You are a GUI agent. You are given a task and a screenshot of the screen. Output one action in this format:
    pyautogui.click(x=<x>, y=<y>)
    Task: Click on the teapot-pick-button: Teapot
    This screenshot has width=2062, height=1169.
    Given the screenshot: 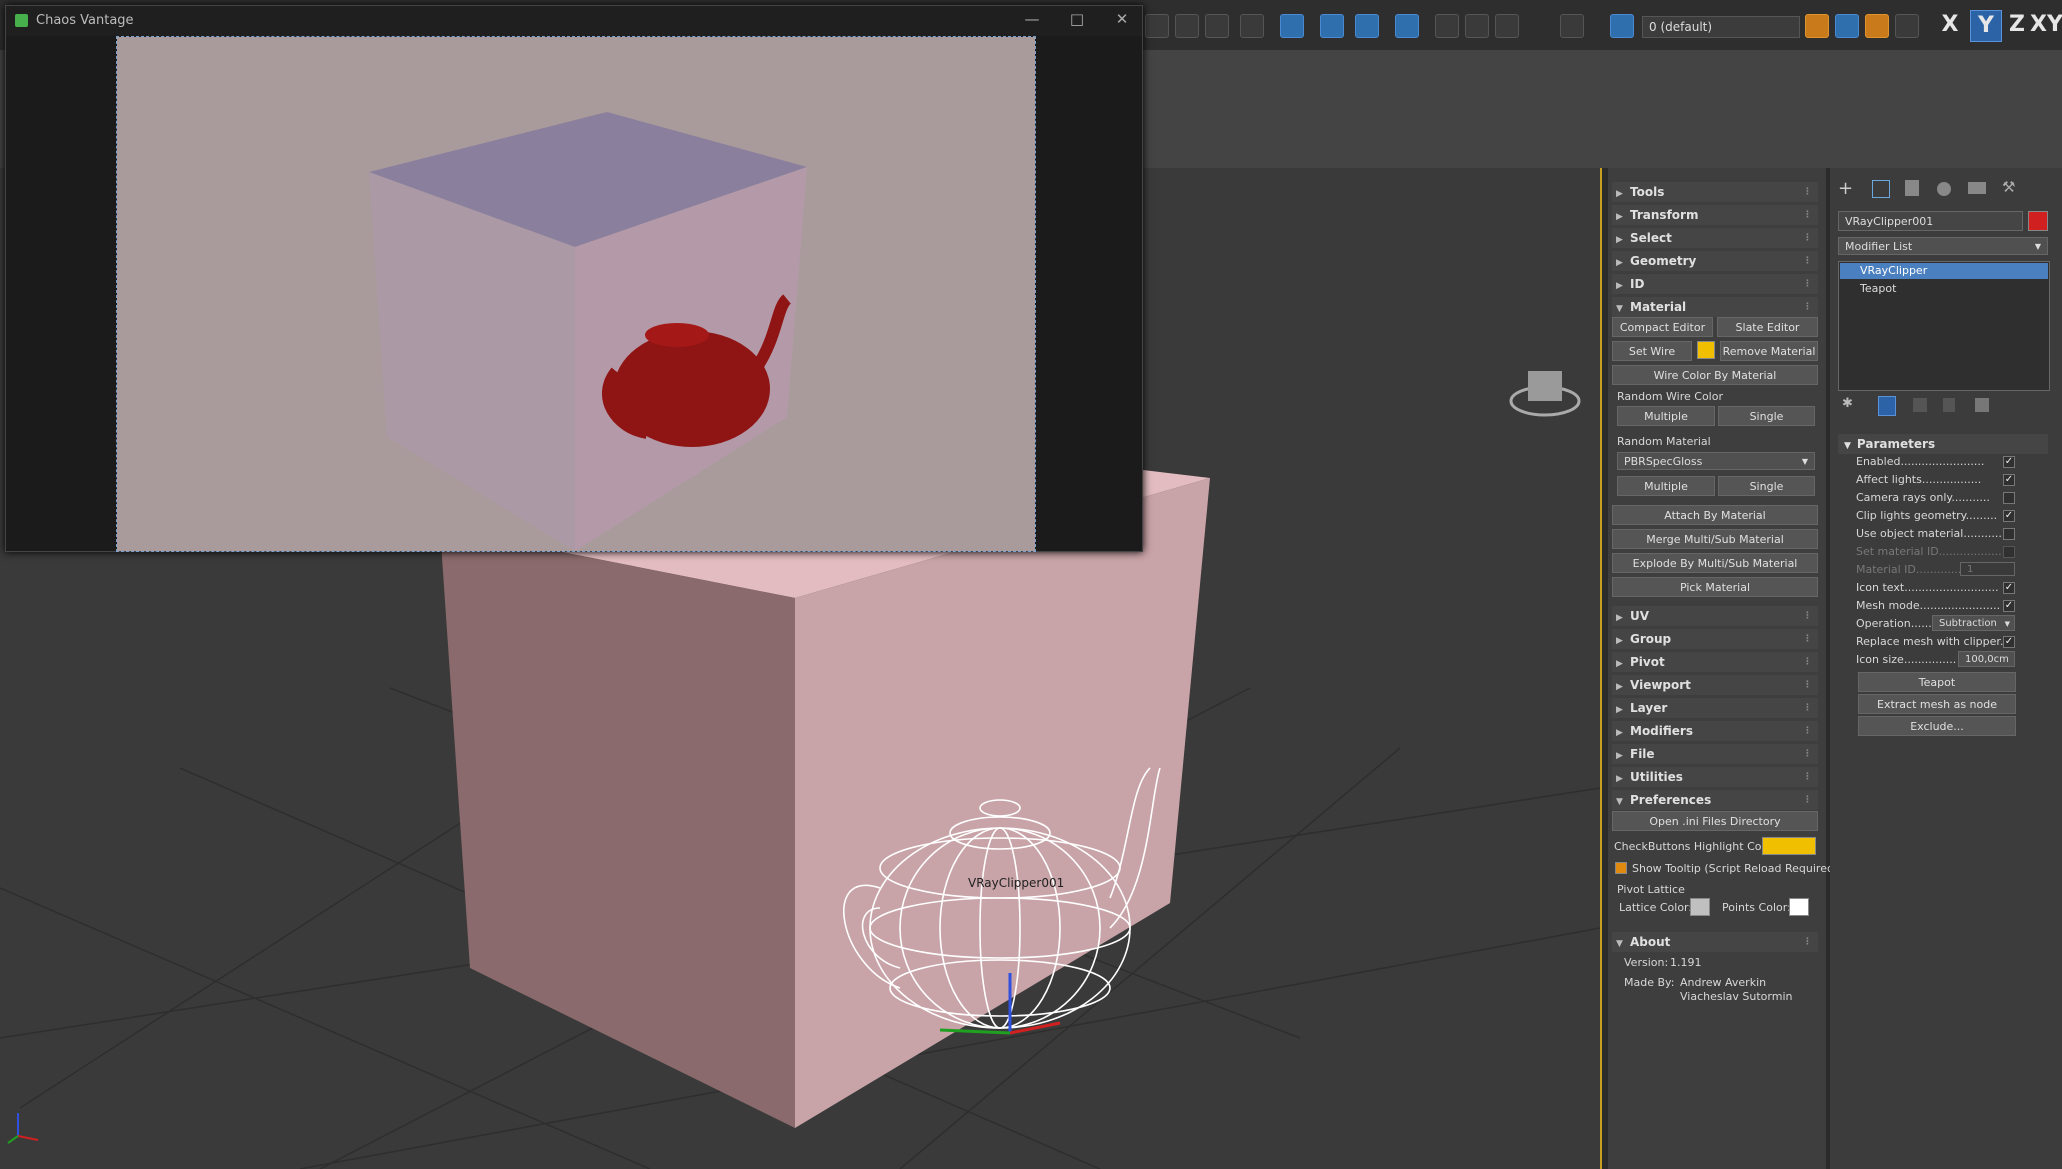 What is the action you would take?
    pyautogui.click(x=1937, y=682)
    